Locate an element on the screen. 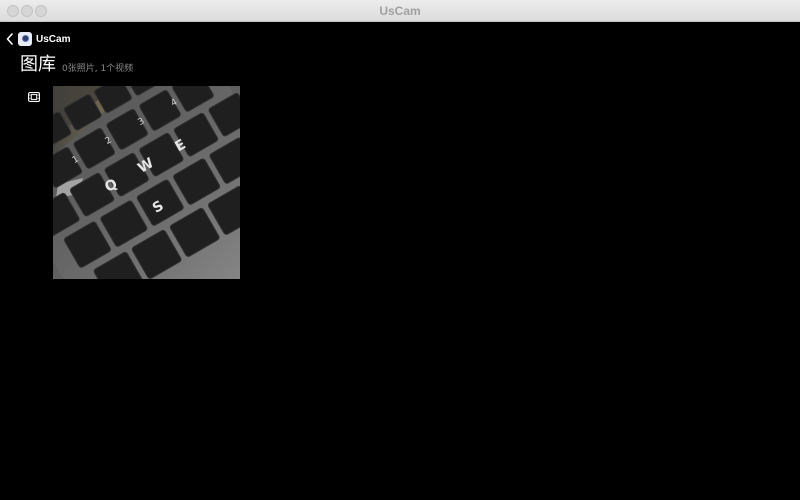  media-count-label: 0张照片, 1个视频 is located at coordinates (98, 69).